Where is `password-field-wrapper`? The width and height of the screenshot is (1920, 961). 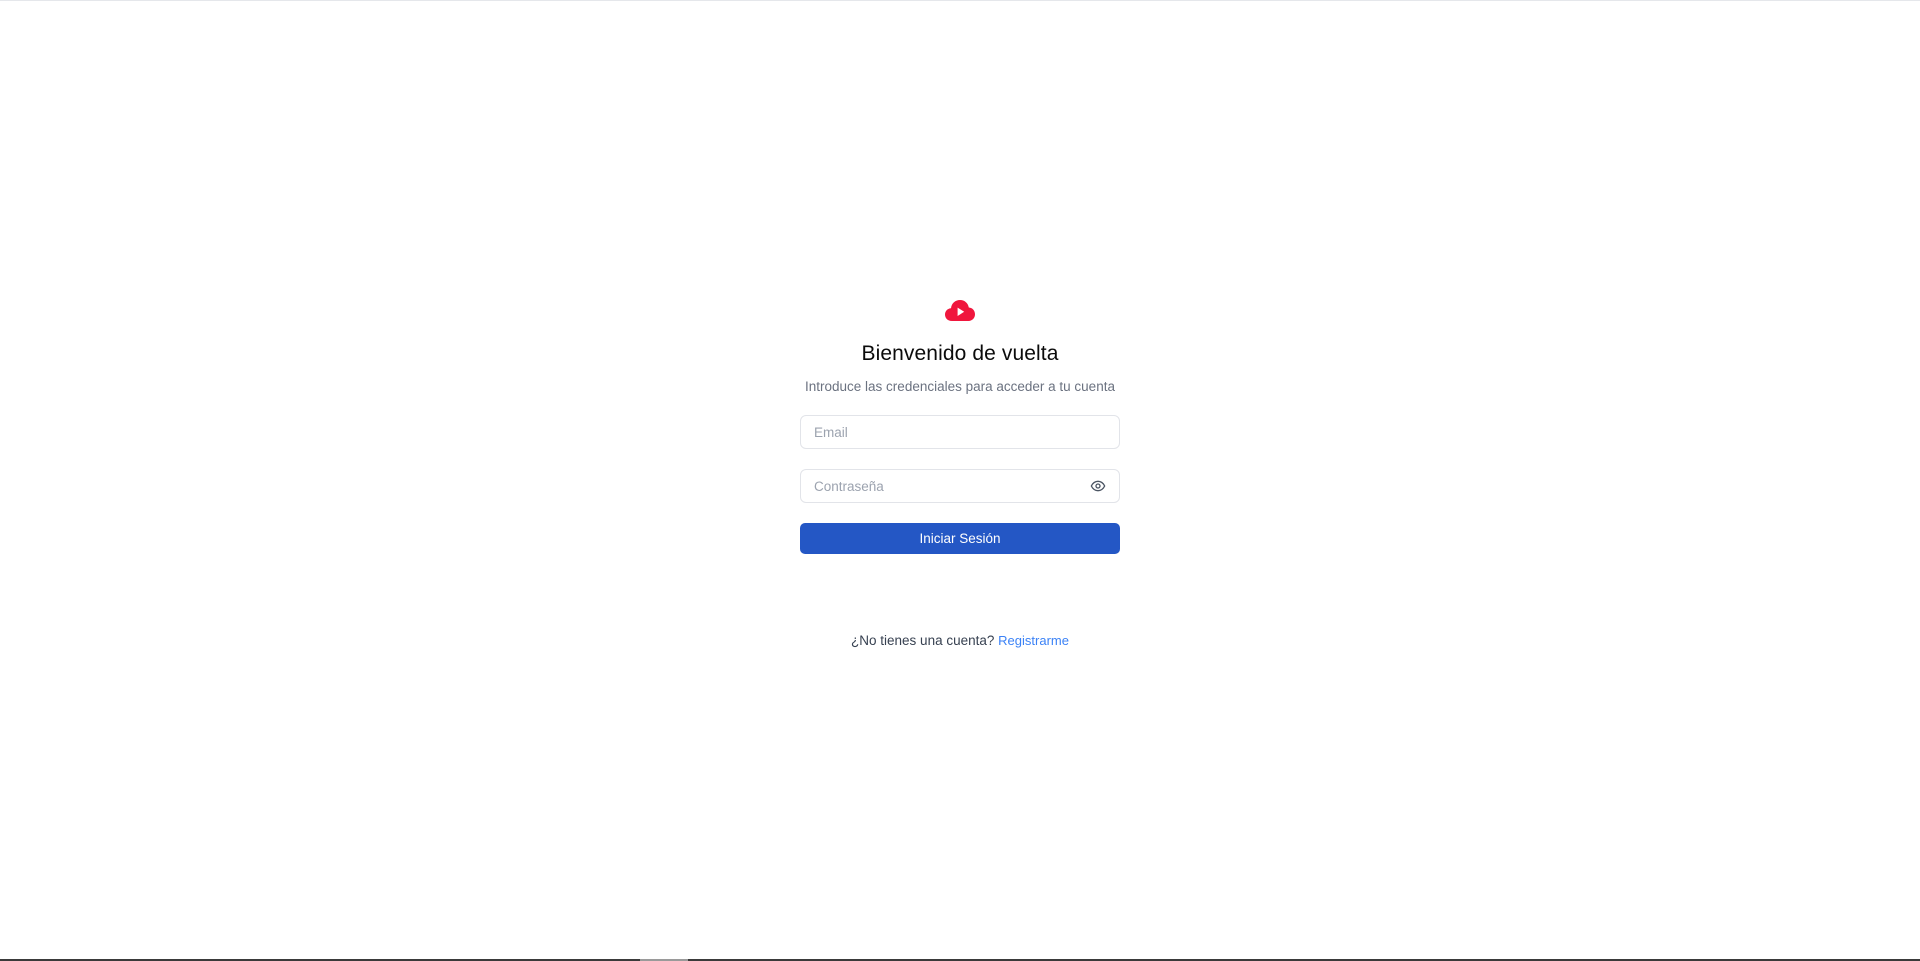
password-field-wrapper is located at coordinates (960, 486).